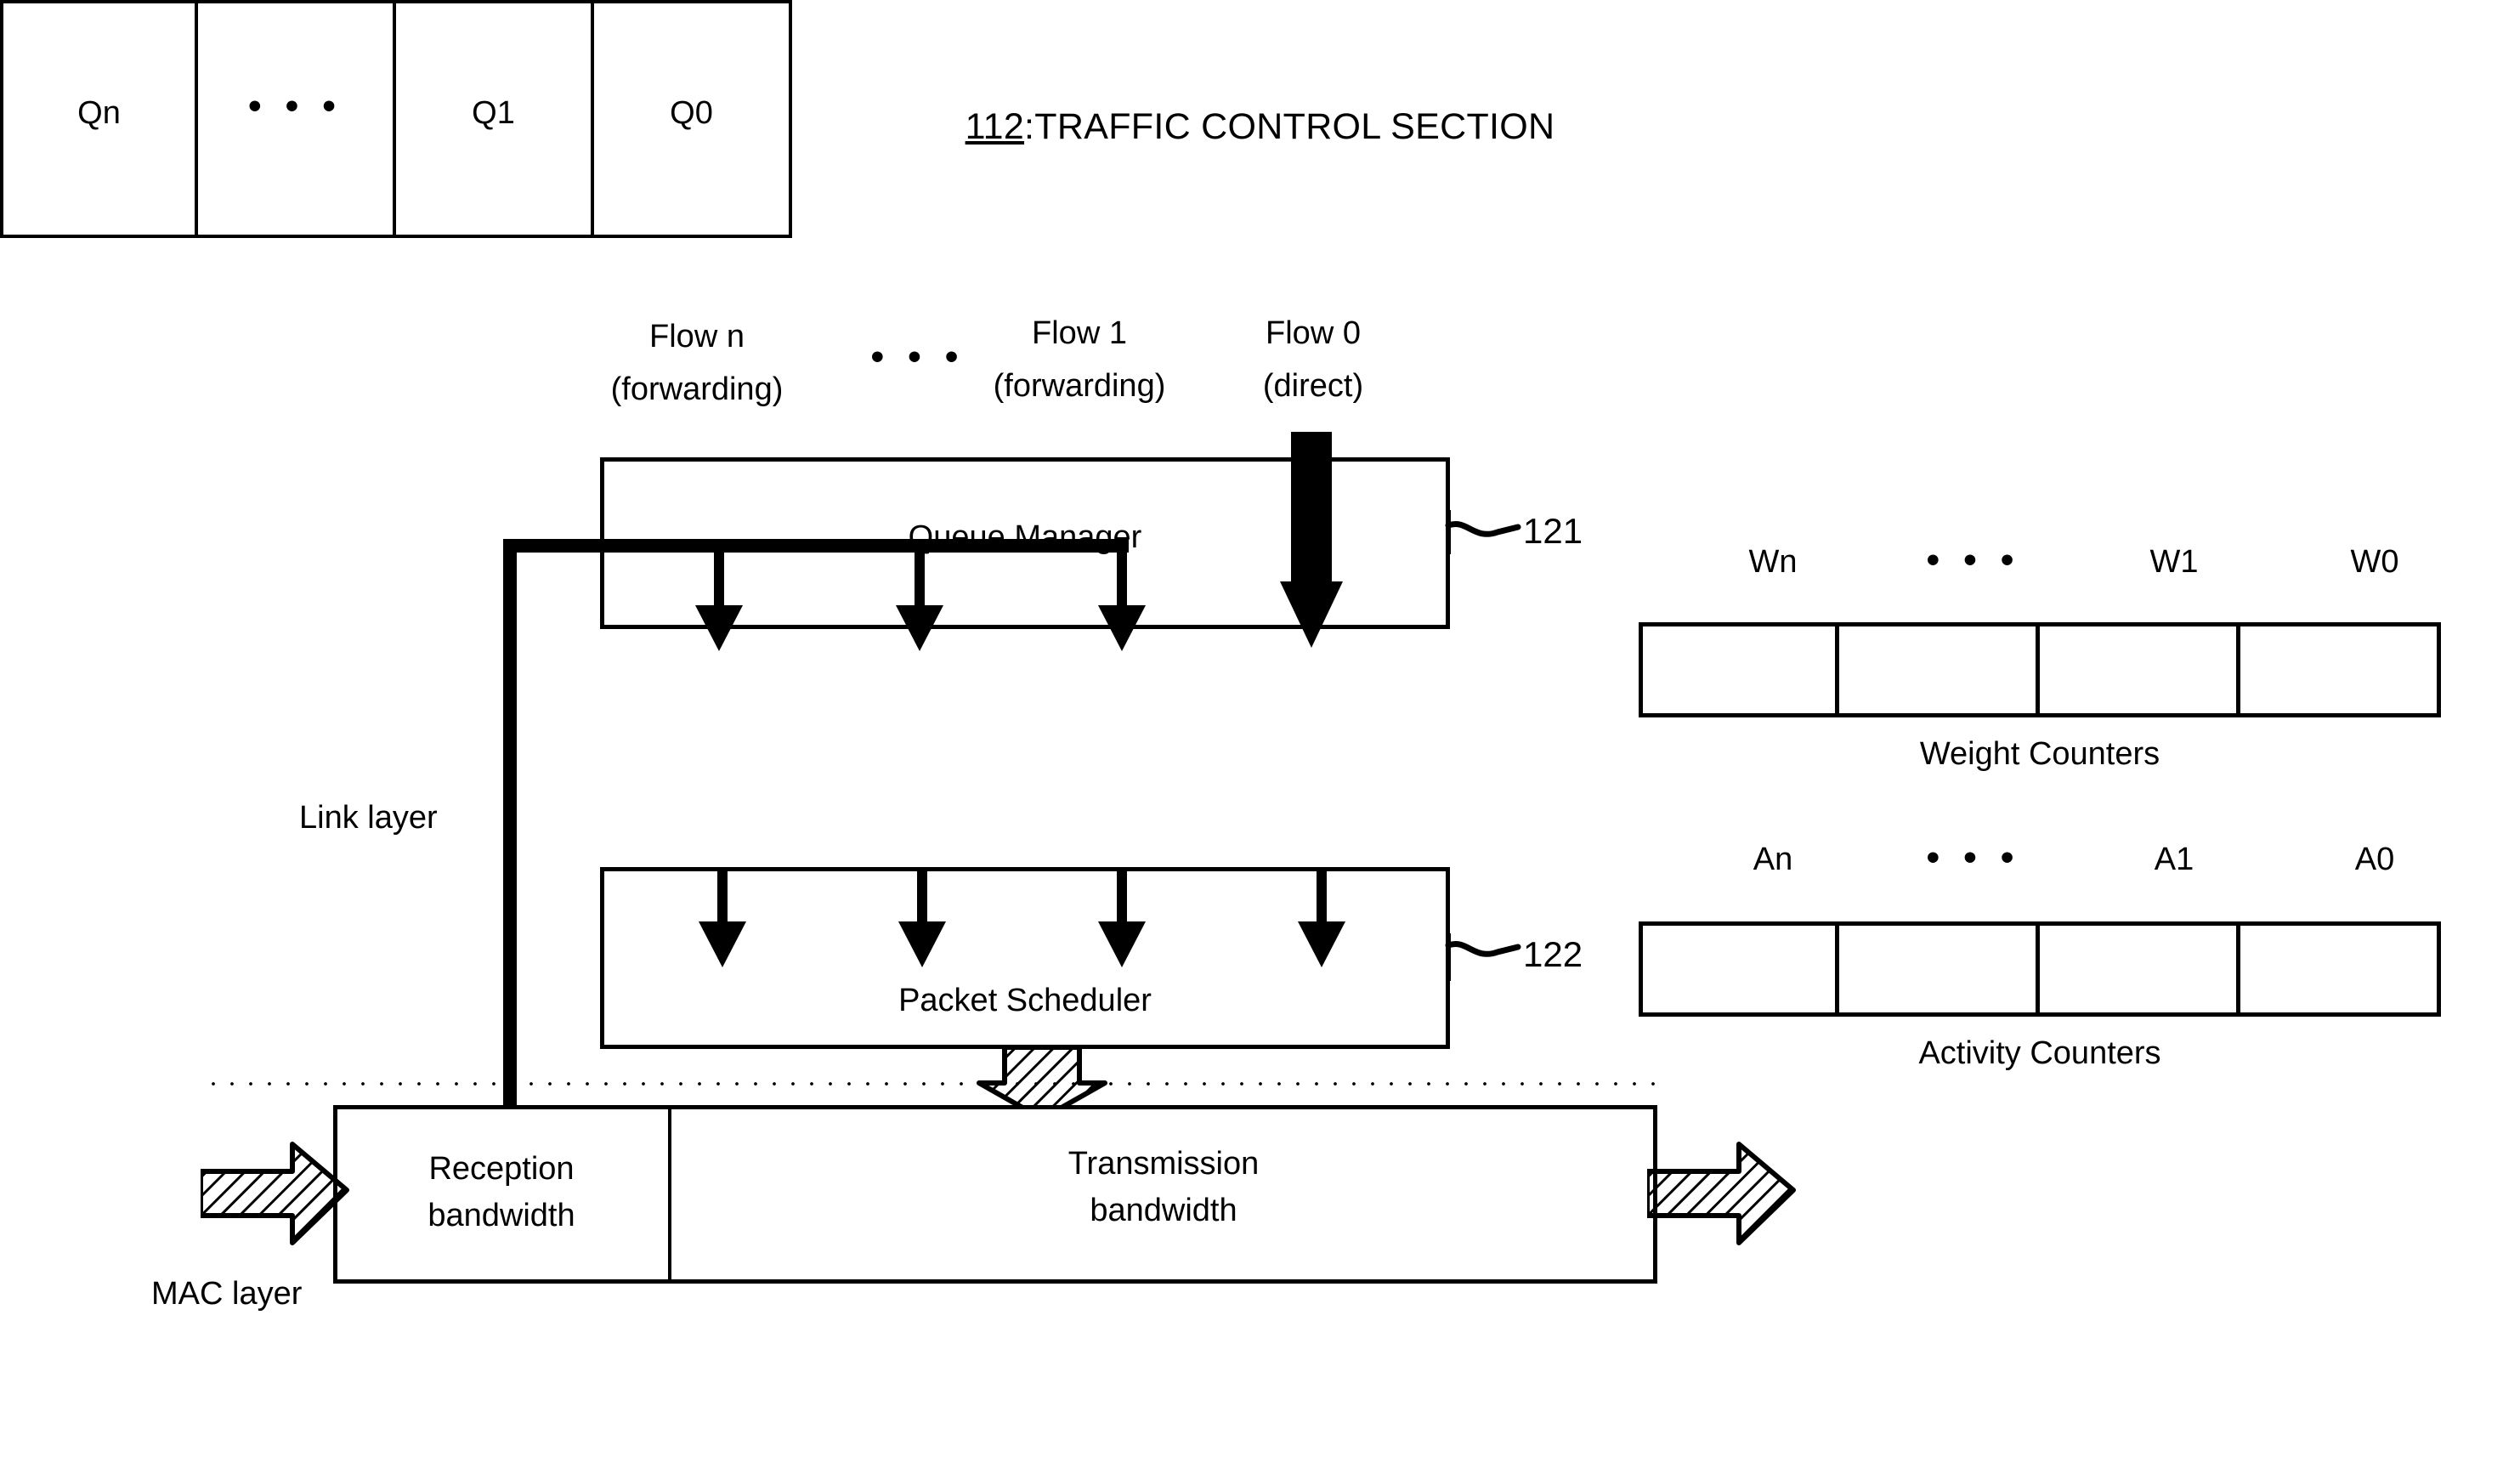 Image resolution: width=2520 pixels, height=1457 pixels. What do you see at coordinates (368, 818) in the screenshot?
I see `link-layer-label: Link layer` at bounding box center [368, 818].